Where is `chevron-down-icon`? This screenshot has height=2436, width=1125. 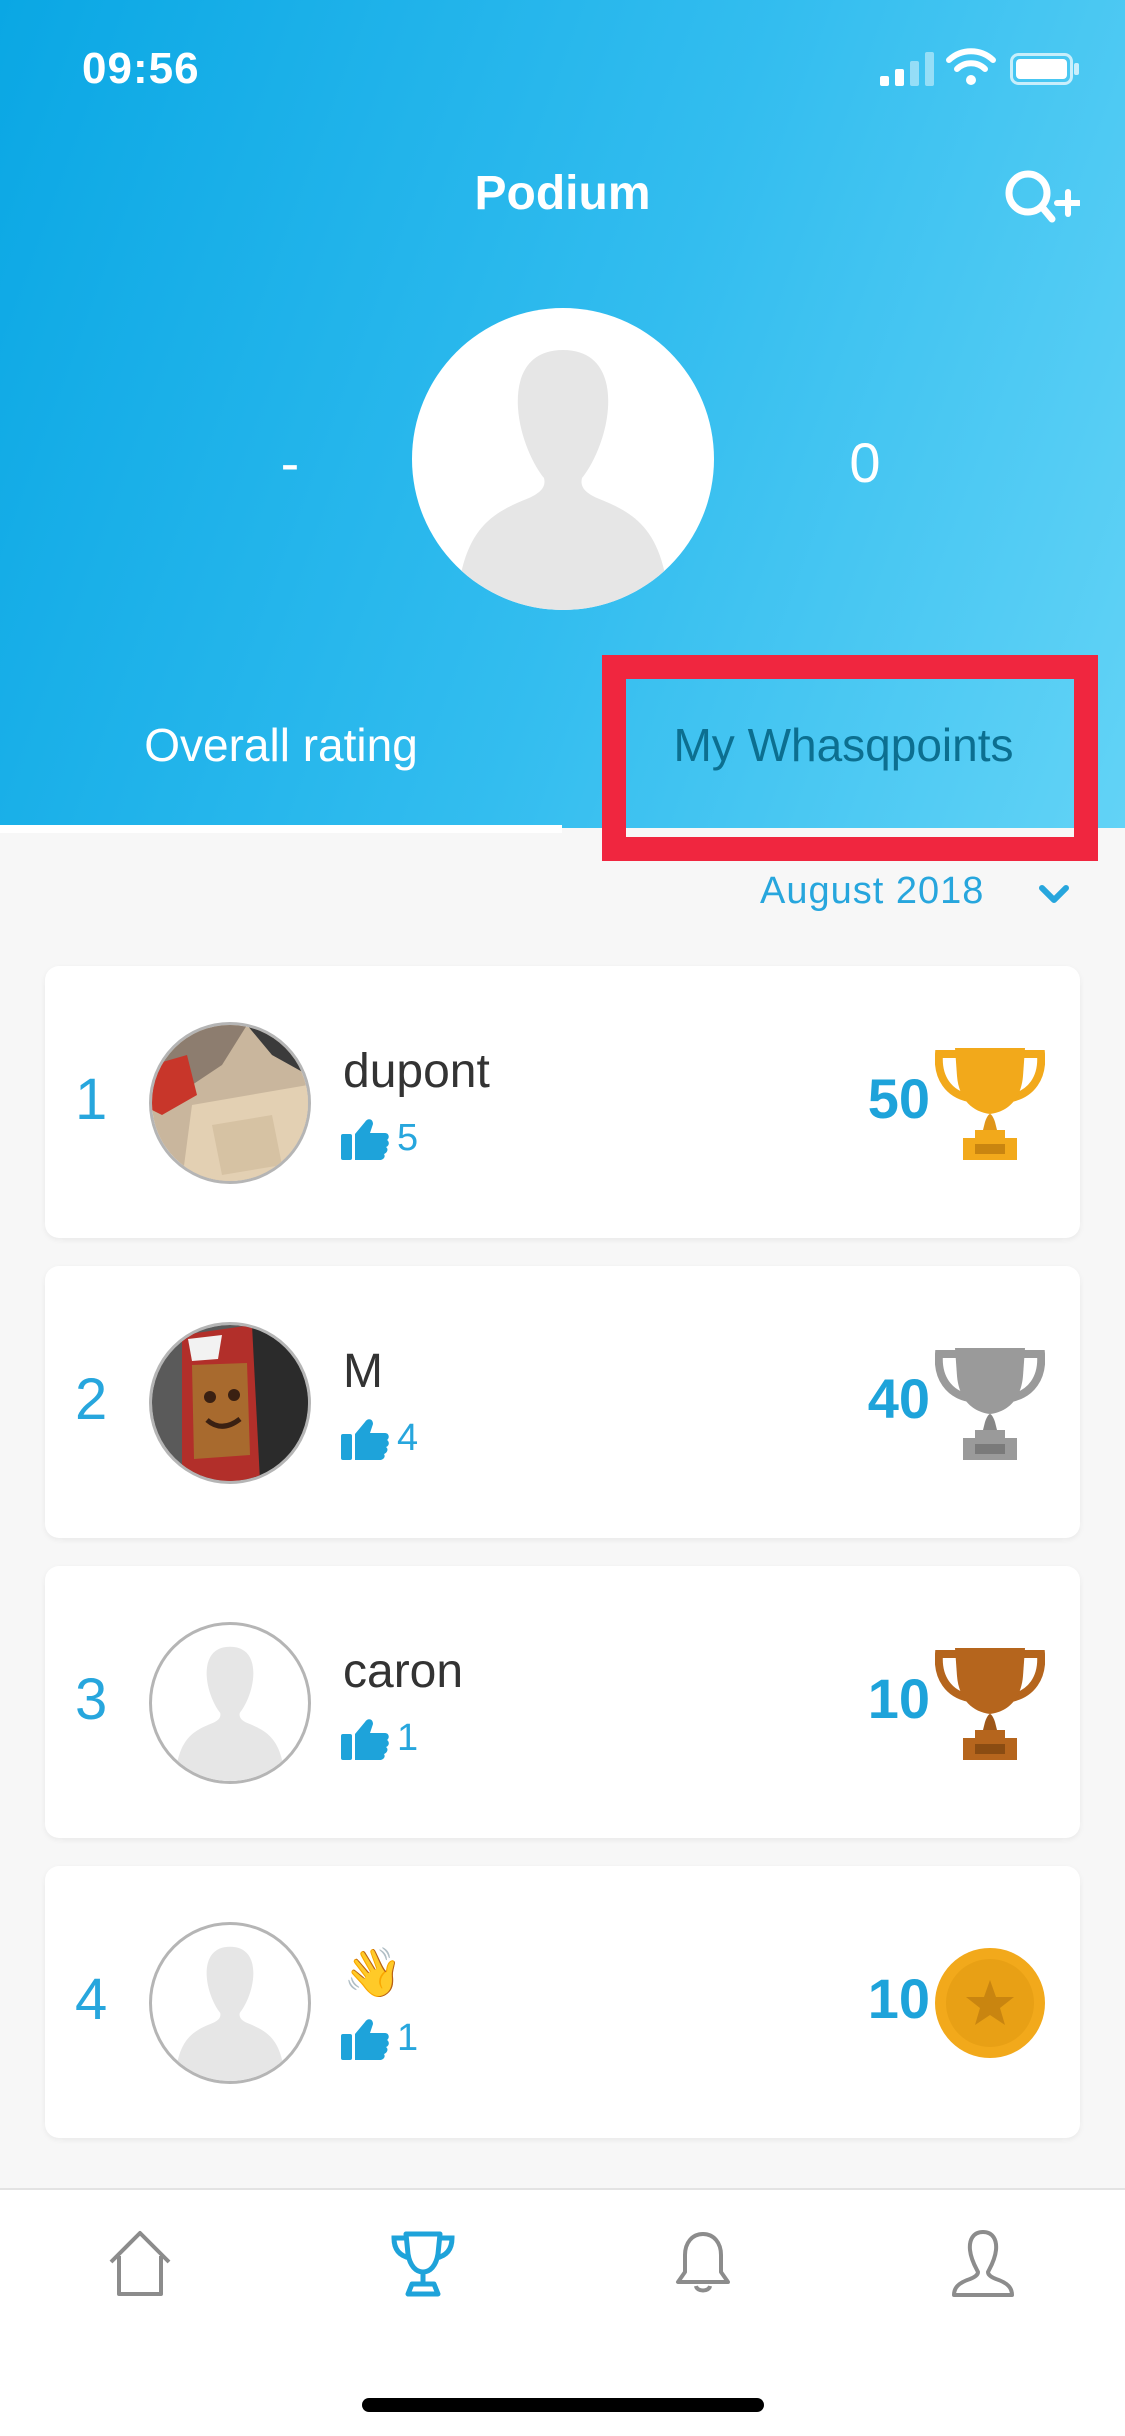 chevron-down-icon is located at coordinates (1054, 894).